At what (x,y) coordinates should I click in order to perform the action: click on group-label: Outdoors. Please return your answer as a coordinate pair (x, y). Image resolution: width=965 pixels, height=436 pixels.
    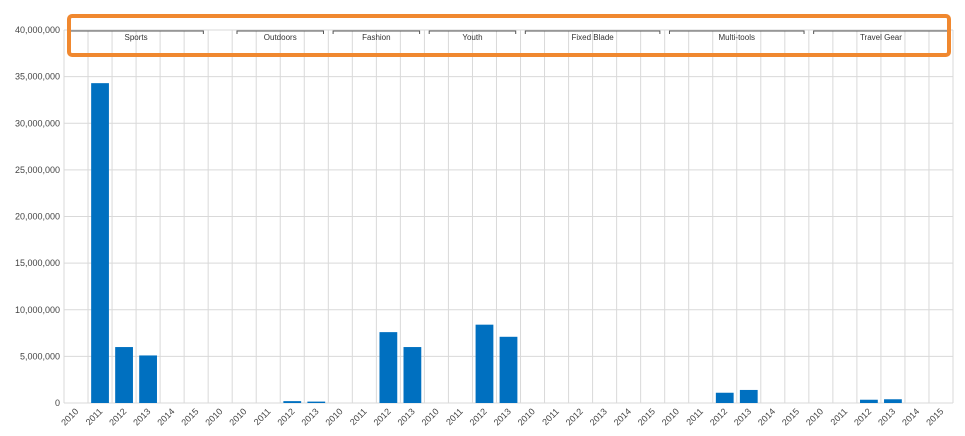
    Looking at the image, I should click on (280, 37).